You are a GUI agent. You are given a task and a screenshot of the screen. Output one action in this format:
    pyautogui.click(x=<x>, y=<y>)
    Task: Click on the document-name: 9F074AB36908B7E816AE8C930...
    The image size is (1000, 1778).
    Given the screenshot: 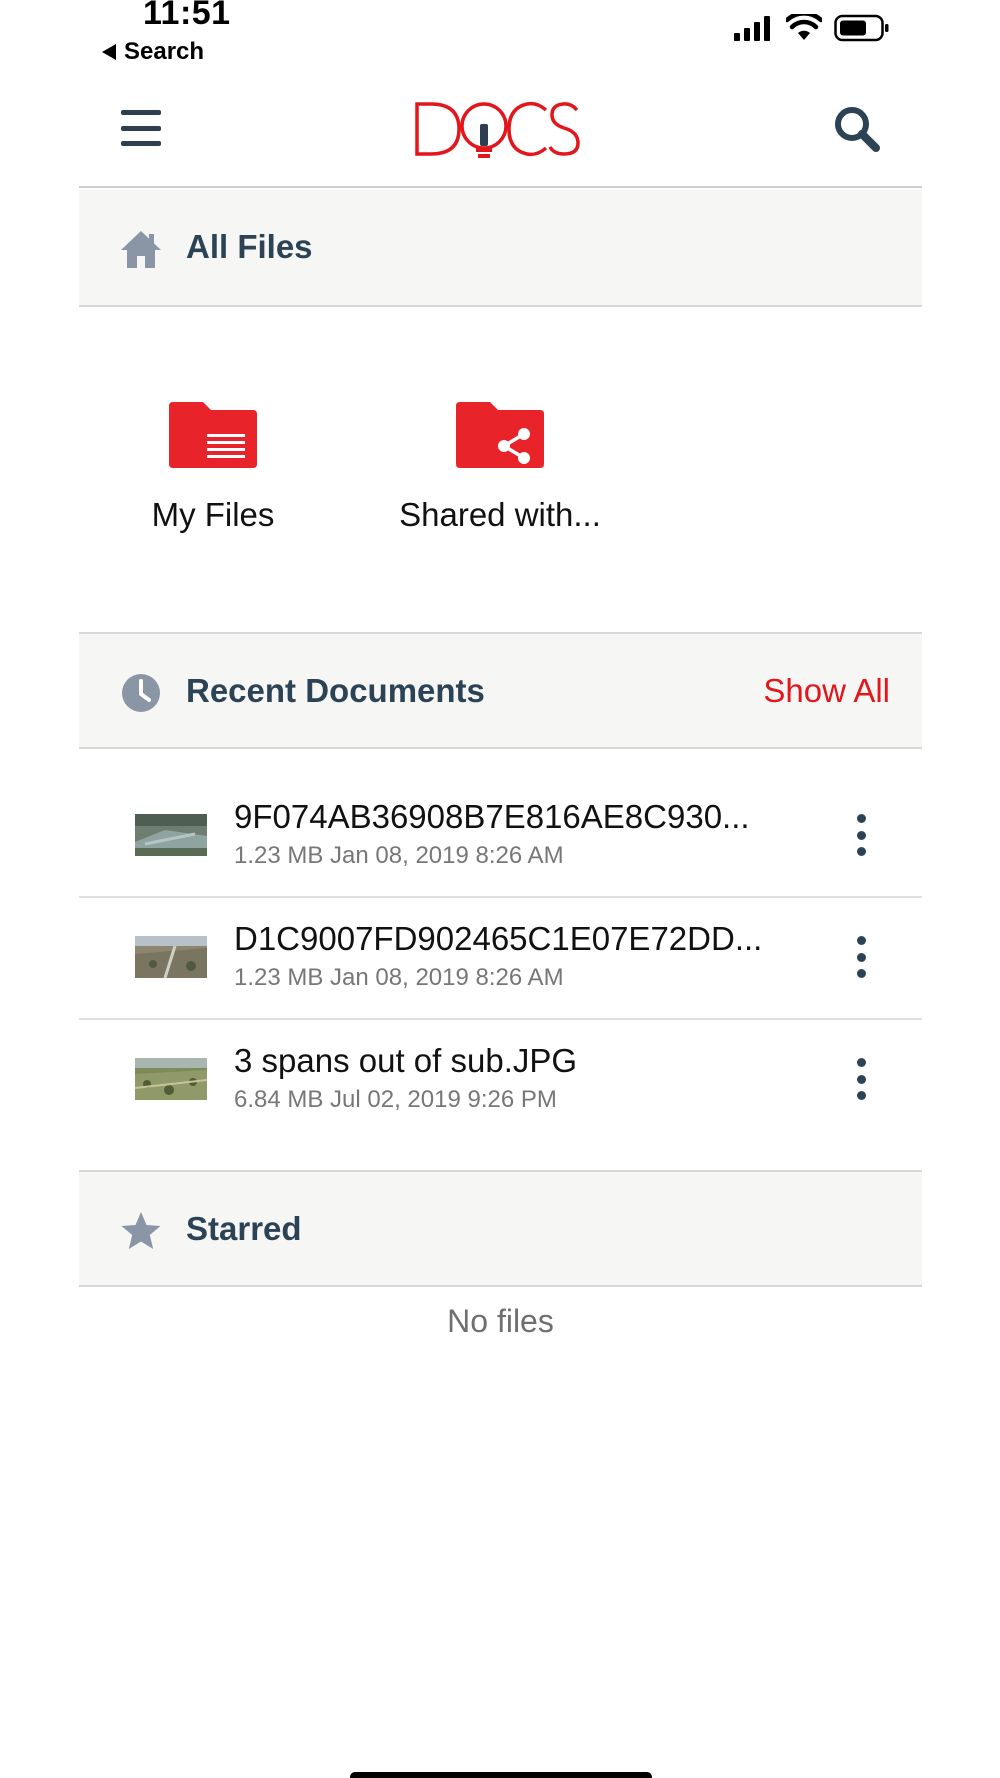 What is the action you would take?
    pyautogui.click(x=492, y=816)
    